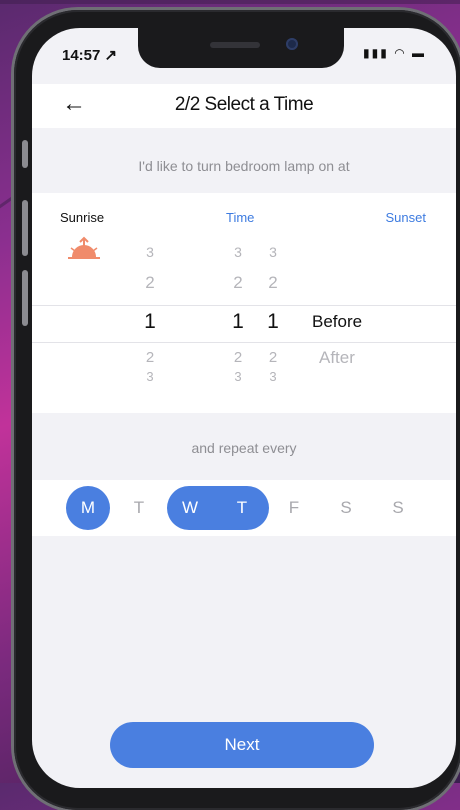 The image size is (460, 810). I want to click on day-monday: M, so click(88, 508).